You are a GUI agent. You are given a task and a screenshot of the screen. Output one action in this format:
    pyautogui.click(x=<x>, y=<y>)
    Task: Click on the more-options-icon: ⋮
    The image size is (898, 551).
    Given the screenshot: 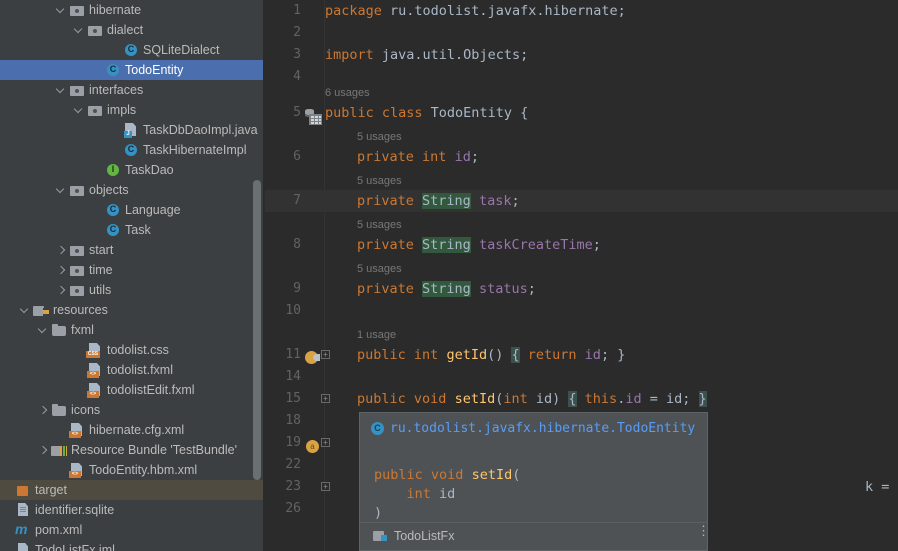 What is the action you would take?
    pyautogui.click(x=702, y=534)
    